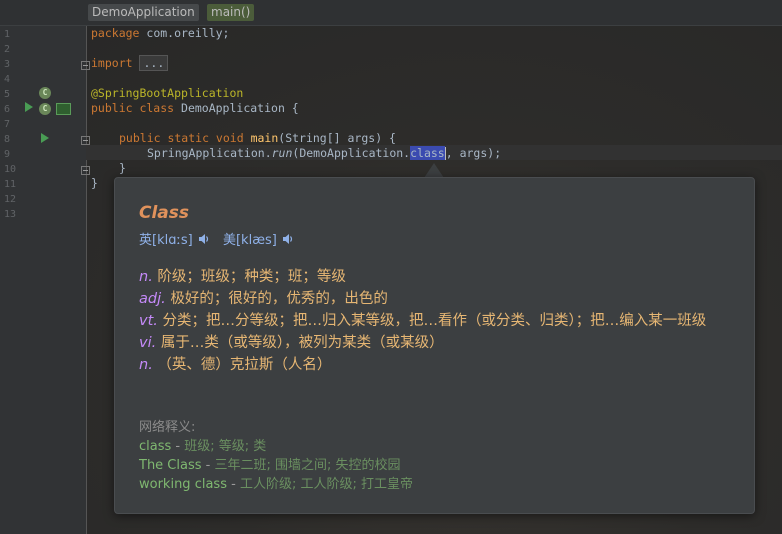 Image resolution: width=782 pixels, height=534 pixels. Describe the element at coordinates (307, 465) in the screenshot. I see `web-meaning: 三年二班; 围墙之间; 失控的校园` at that location.